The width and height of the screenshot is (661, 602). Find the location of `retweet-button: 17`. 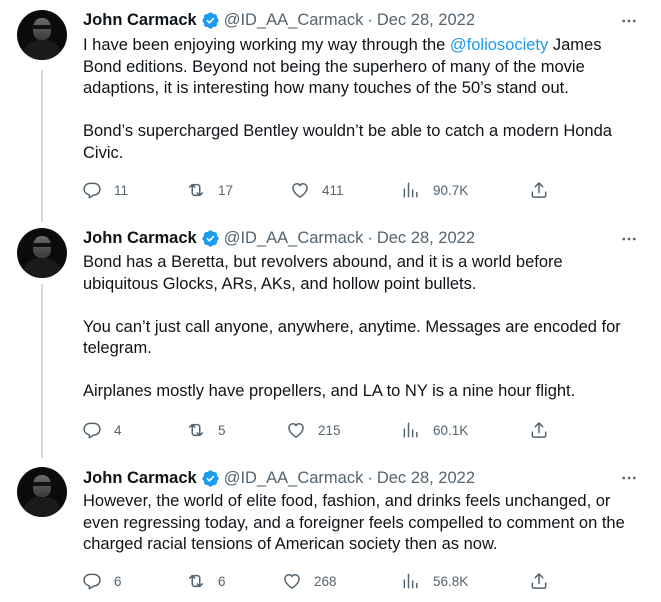

retweet-button: 17 is located at coordinates (209, 190).